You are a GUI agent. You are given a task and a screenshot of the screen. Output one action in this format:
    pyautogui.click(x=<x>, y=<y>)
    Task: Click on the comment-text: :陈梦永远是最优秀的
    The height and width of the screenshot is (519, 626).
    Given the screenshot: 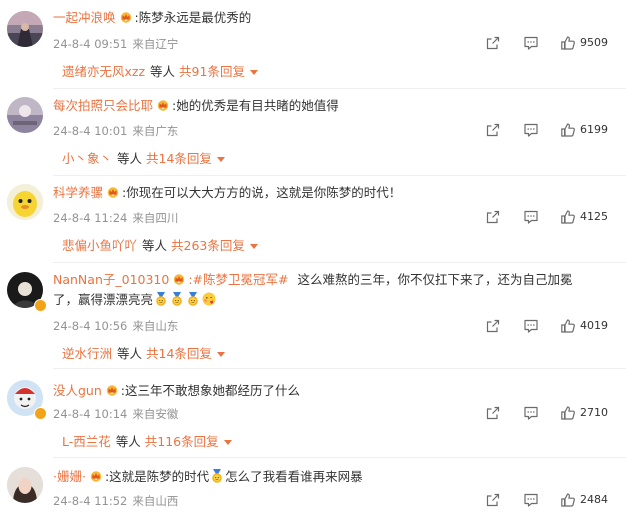 What is the action you would take?
    pyautogui.click(x=193, y=17)
    